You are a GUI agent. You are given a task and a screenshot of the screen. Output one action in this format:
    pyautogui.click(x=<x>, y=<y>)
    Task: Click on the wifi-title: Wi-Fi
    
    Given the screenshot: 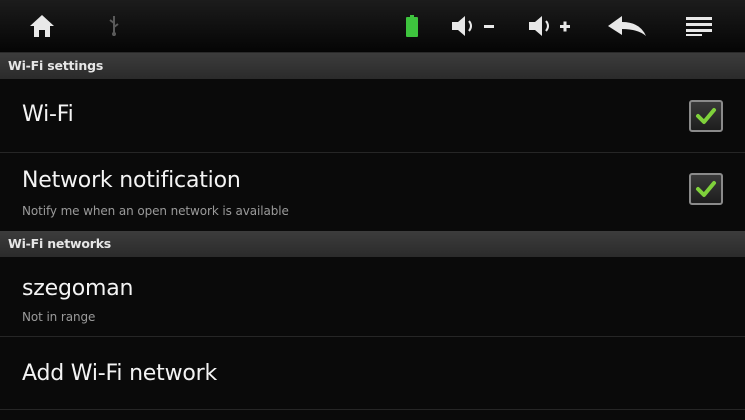 What is the action you would take?
    pyautogui.click(x=48, y=114)
    